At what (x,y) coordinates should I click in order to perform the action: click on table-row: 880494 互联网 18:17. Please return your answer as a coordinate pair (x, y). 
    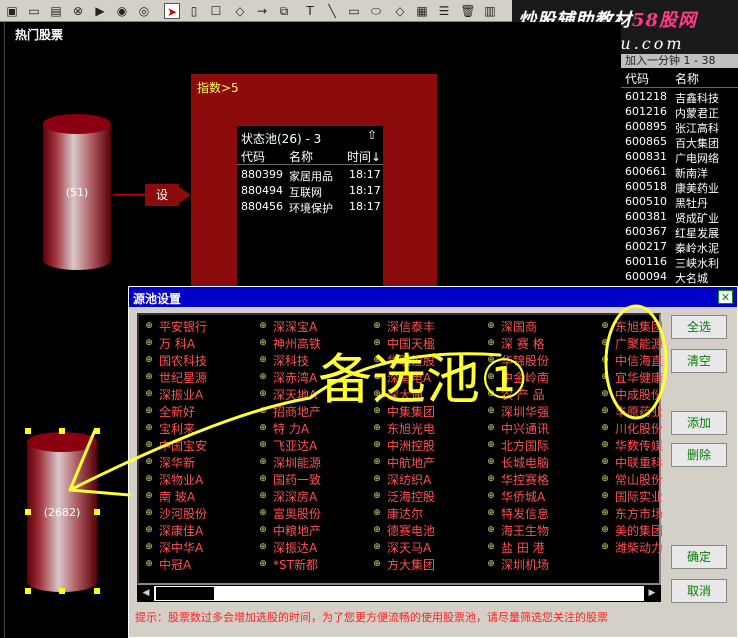
    Looking at the image, I should click on (310, 192).